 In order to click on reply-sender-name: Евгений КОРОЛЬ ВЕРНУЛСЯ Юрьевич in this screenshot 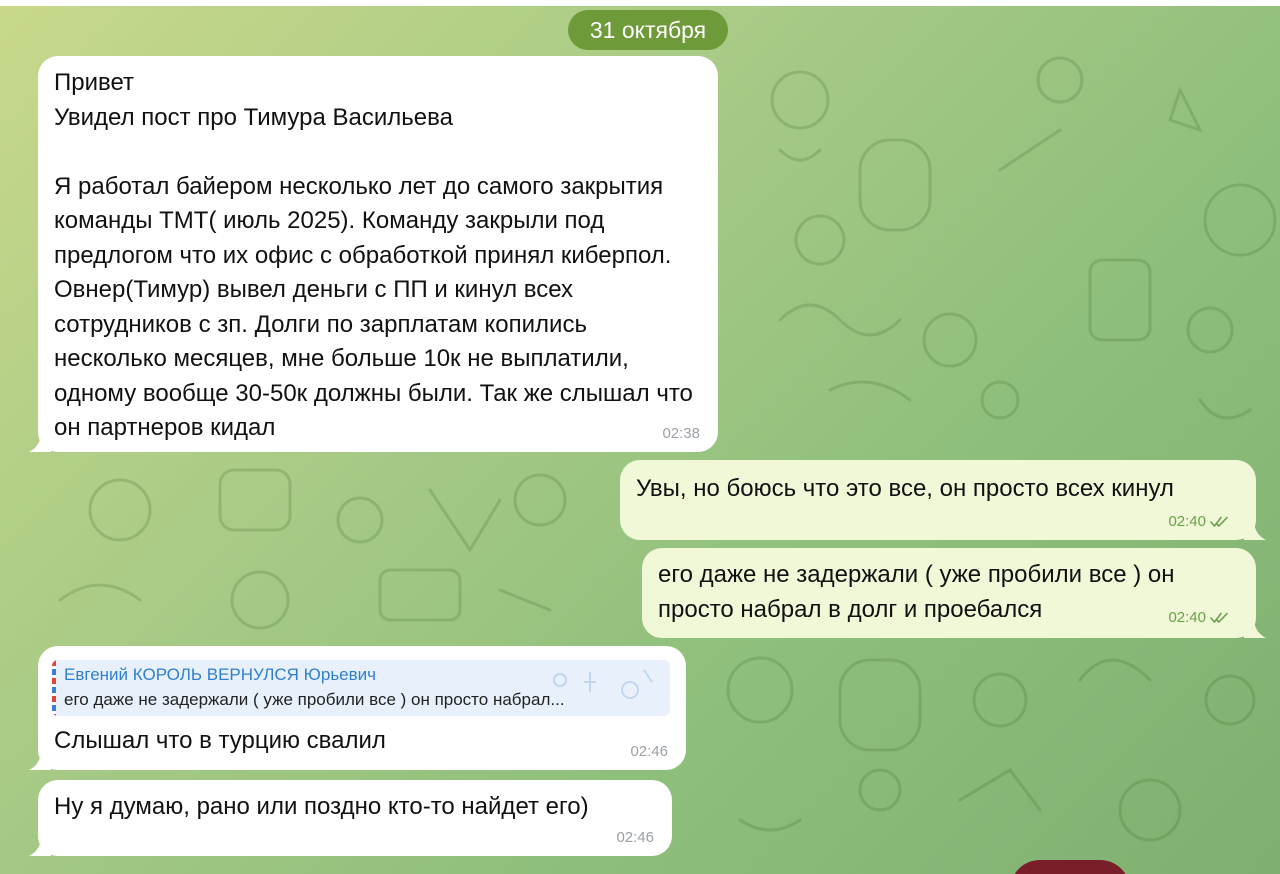, I will do `click(220, 674)`.